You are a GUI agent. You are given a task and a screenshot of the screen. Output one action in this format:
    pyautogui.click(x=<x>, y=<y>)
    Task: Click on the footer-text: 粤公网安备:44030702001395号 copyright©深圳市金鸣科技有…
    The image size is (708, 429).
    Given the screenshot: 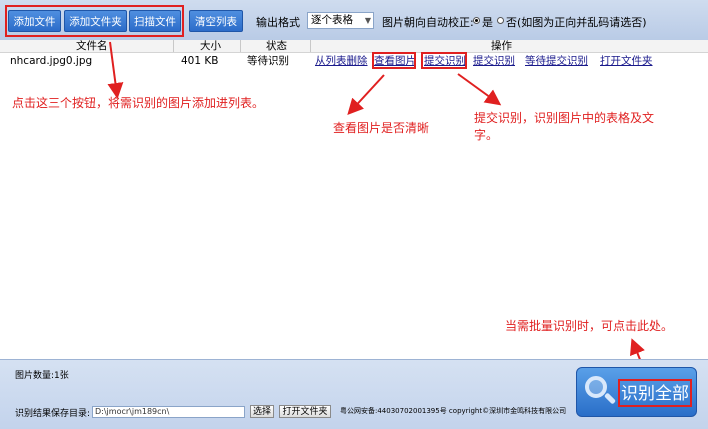 What is the action you would take?
    pyautogui.click(x=453, y=411)
    